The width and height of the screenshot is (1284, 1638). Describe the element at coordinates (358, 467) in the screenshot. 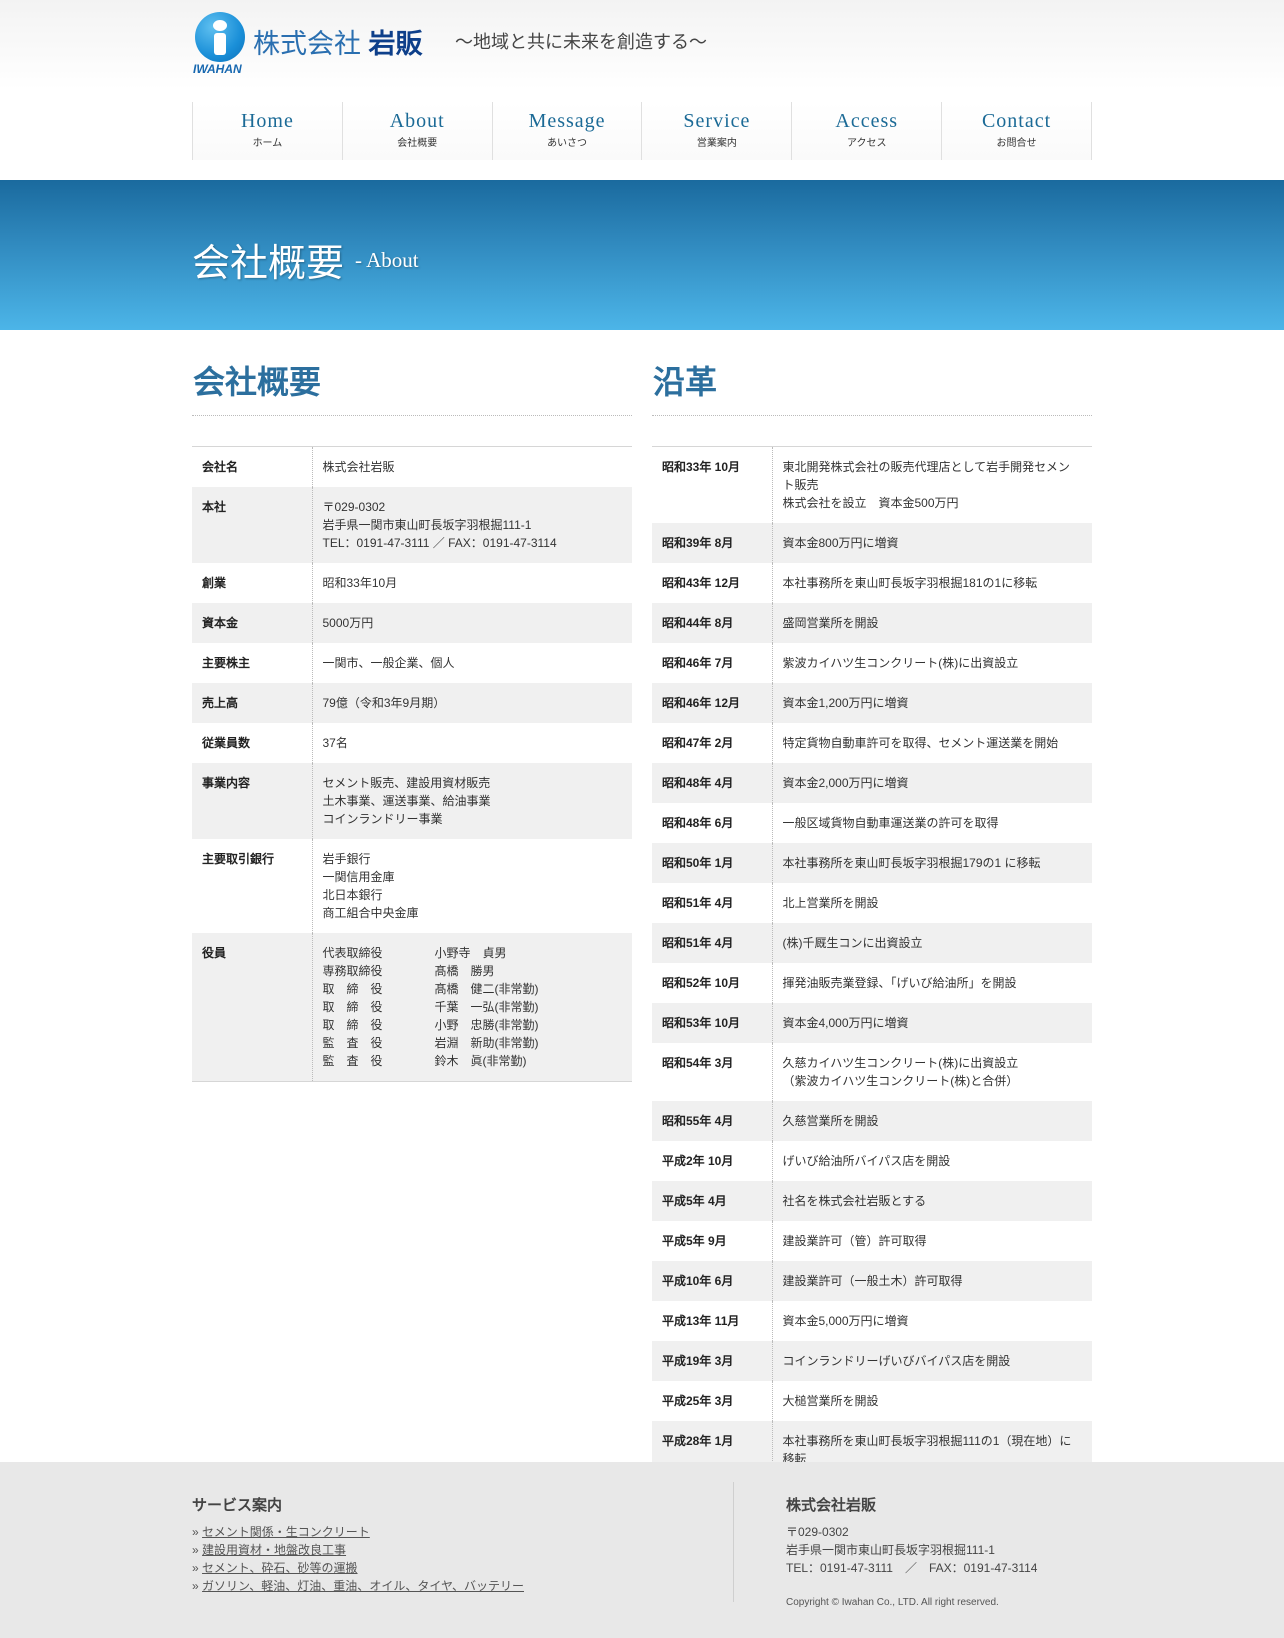

I see `overview-value-line: 株式会社岩販` at that location.